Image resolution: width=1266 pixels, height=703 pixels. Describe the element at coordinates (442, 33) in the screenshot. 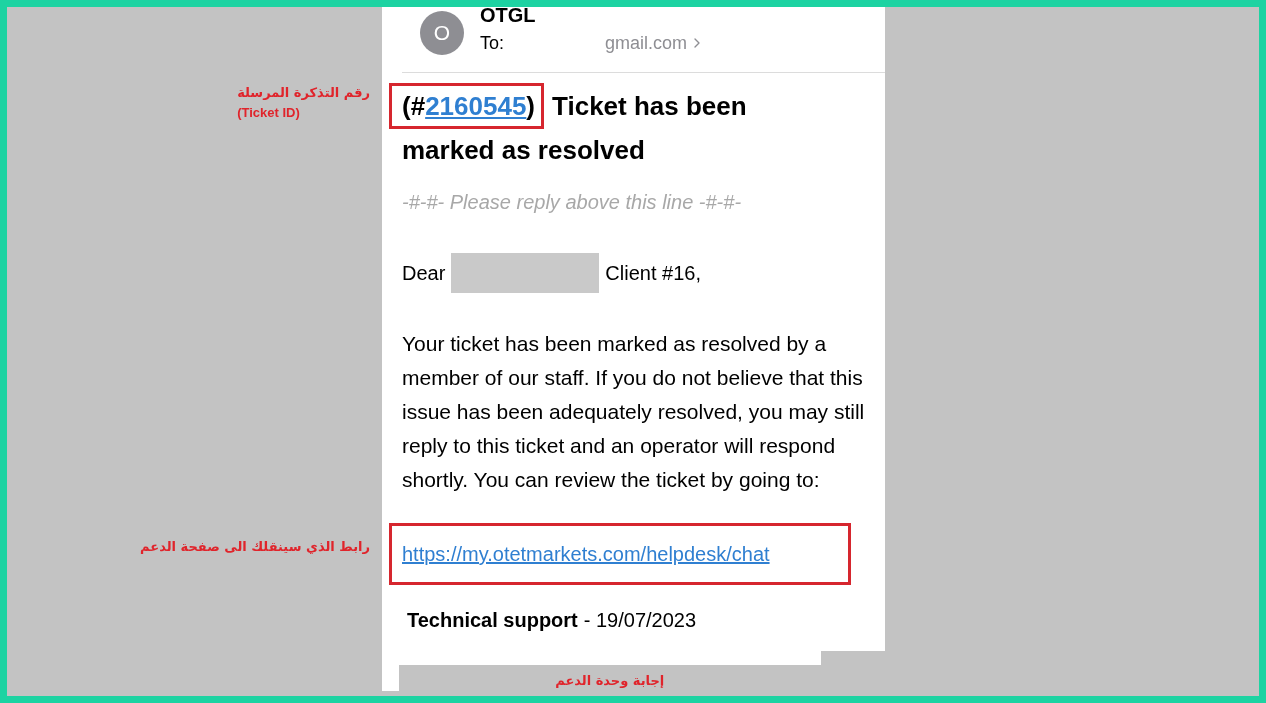

I see `avatar: O` at that location.